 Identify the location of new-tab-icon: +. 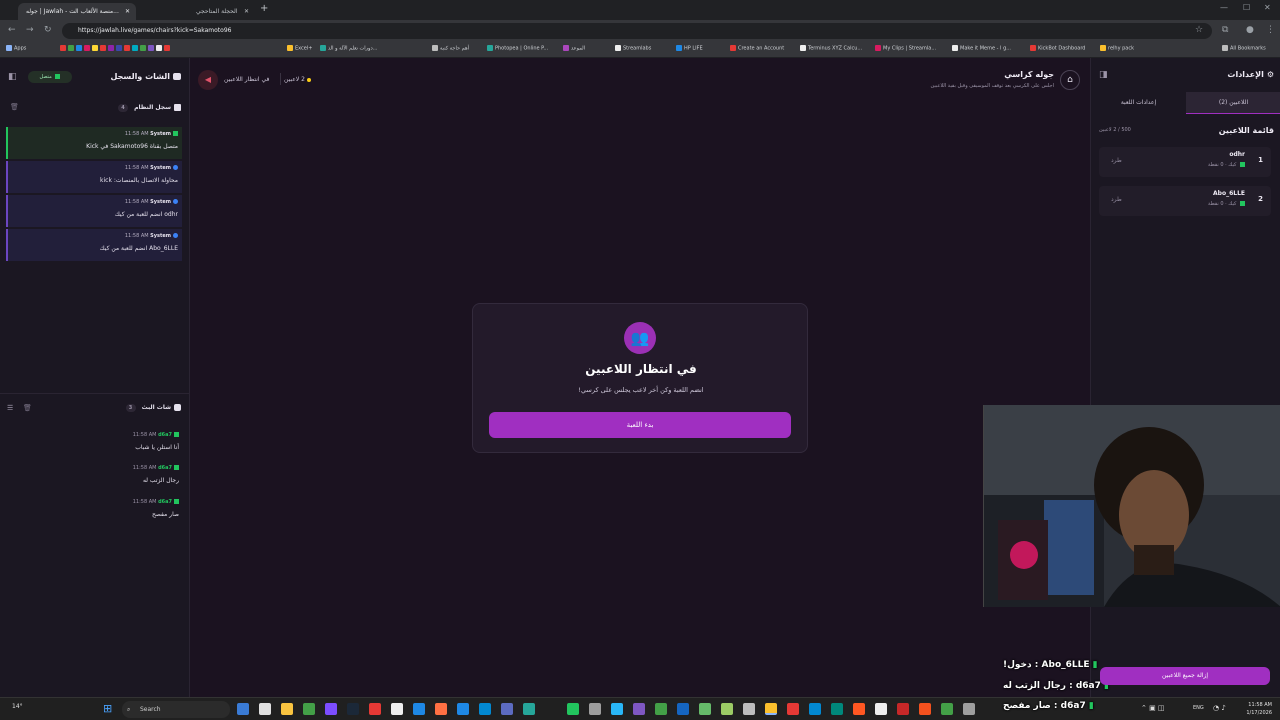
(264, 8).